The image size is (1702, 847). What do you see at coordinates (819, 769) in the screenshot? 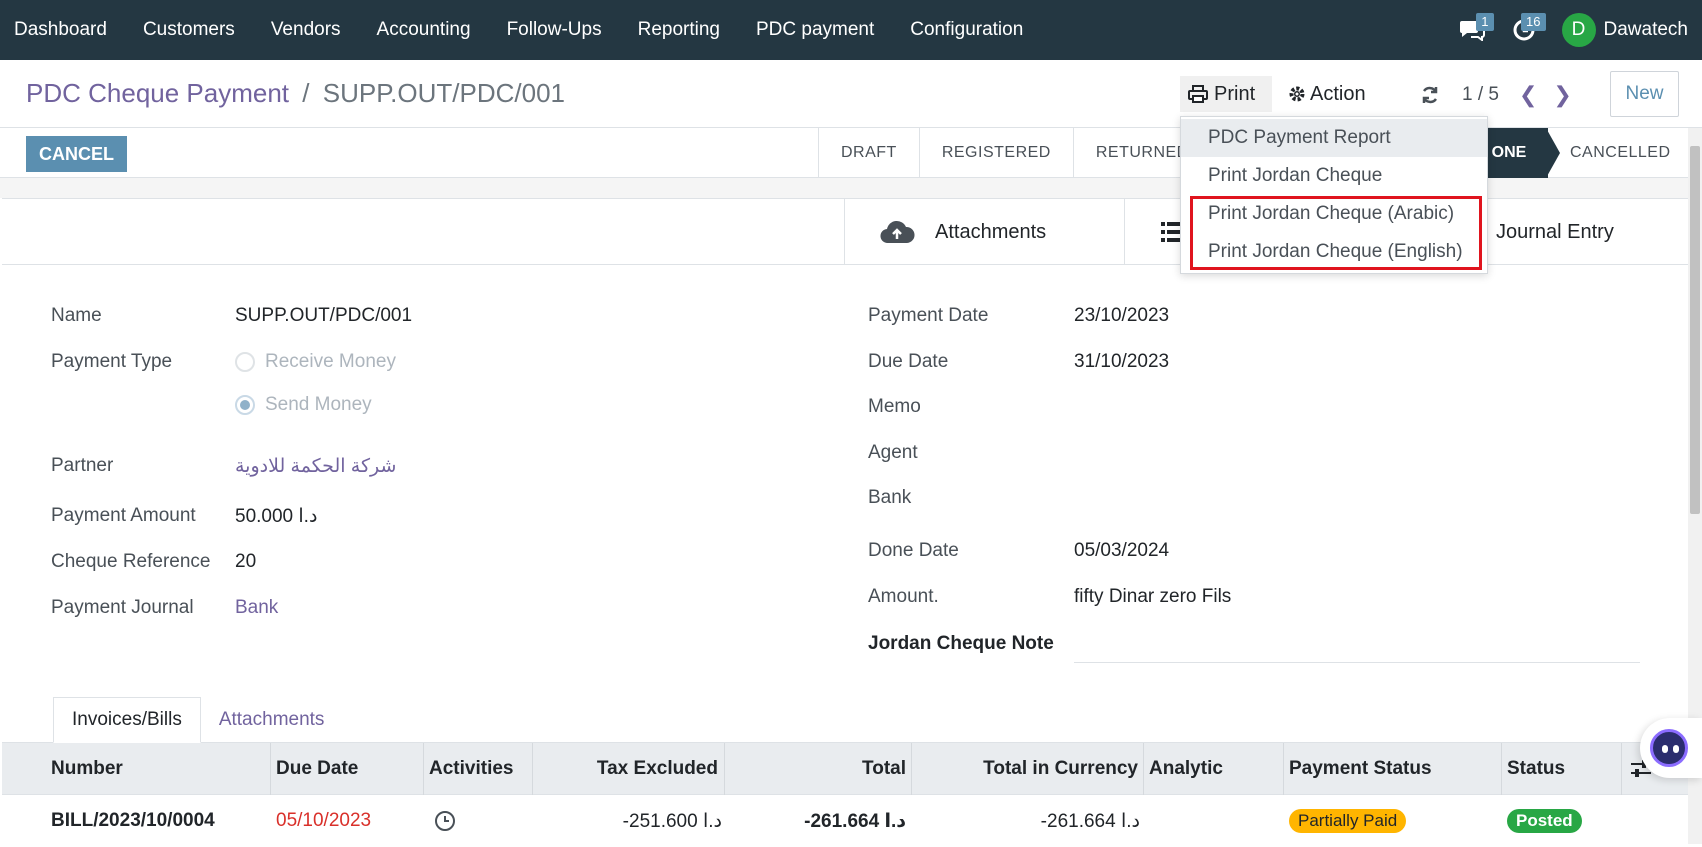
I see `column-total: Total` at bounding box center [819, 769].